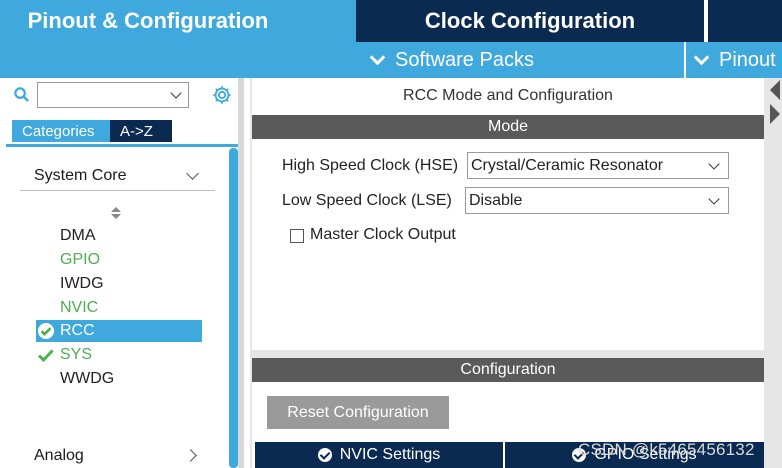 The height and width of the screenshot is (468, 782). I want to click on category-tab-underline, so click(122, 145).